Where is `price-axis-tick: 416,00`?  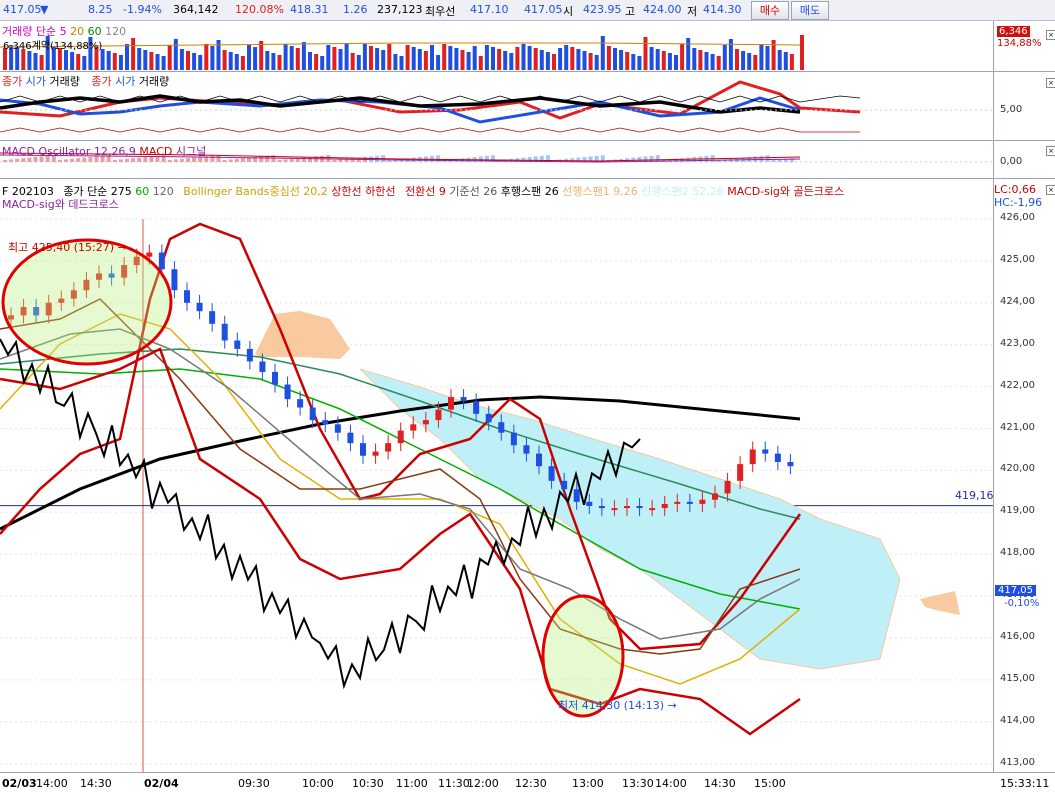
price-axis-tick: 416,00 is located at coordinates (1017, 636).